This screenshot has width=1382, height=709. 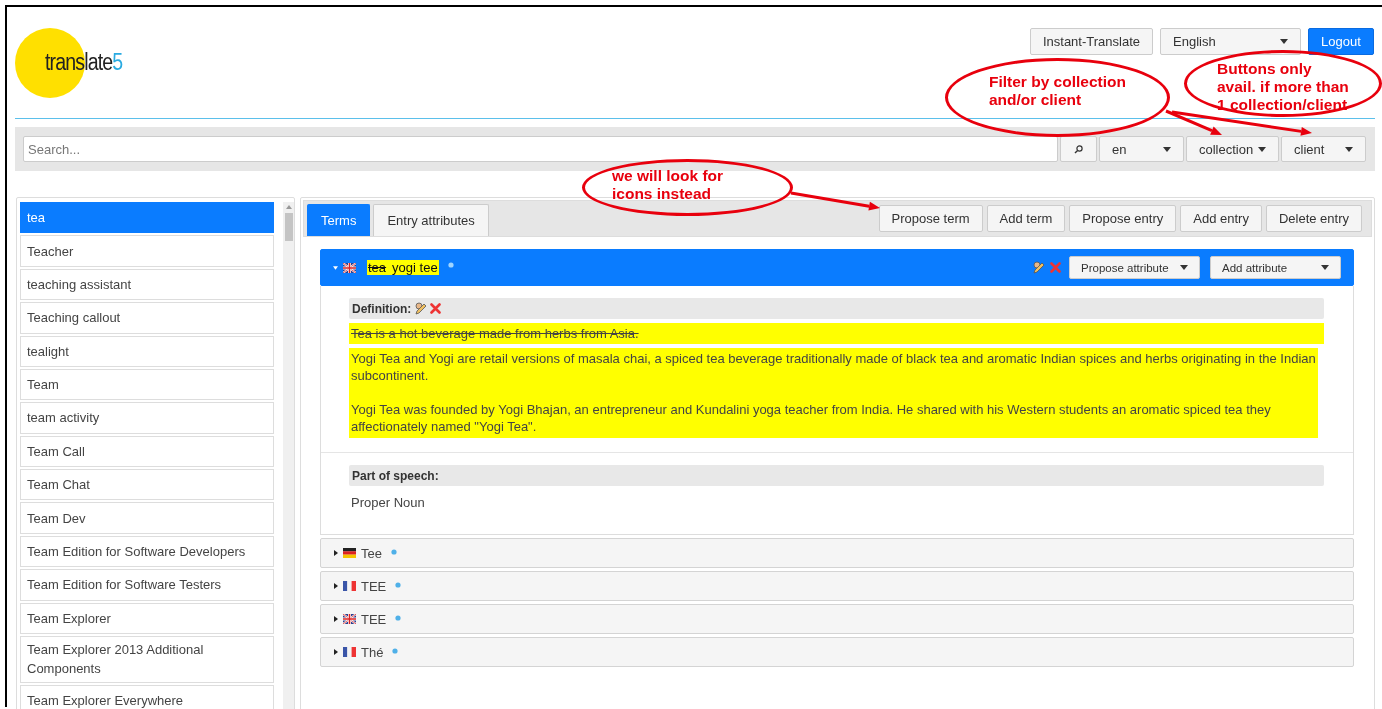 I want to click on attribute-value: Yogi Tea and Yogi are retail versions of masala chai, a spiced tea beverage traditionally made of black tea and aromatic Indian spices and herbs originating in the Indian subcontinent., so click(x=833, y=367).